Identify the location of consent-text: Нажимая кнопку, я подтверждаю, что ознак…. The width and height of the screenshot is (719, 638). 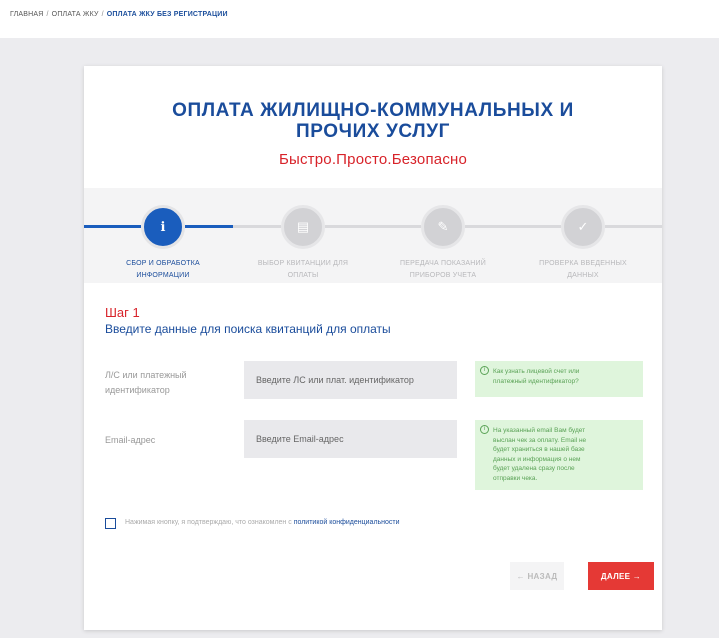
(262, 522).